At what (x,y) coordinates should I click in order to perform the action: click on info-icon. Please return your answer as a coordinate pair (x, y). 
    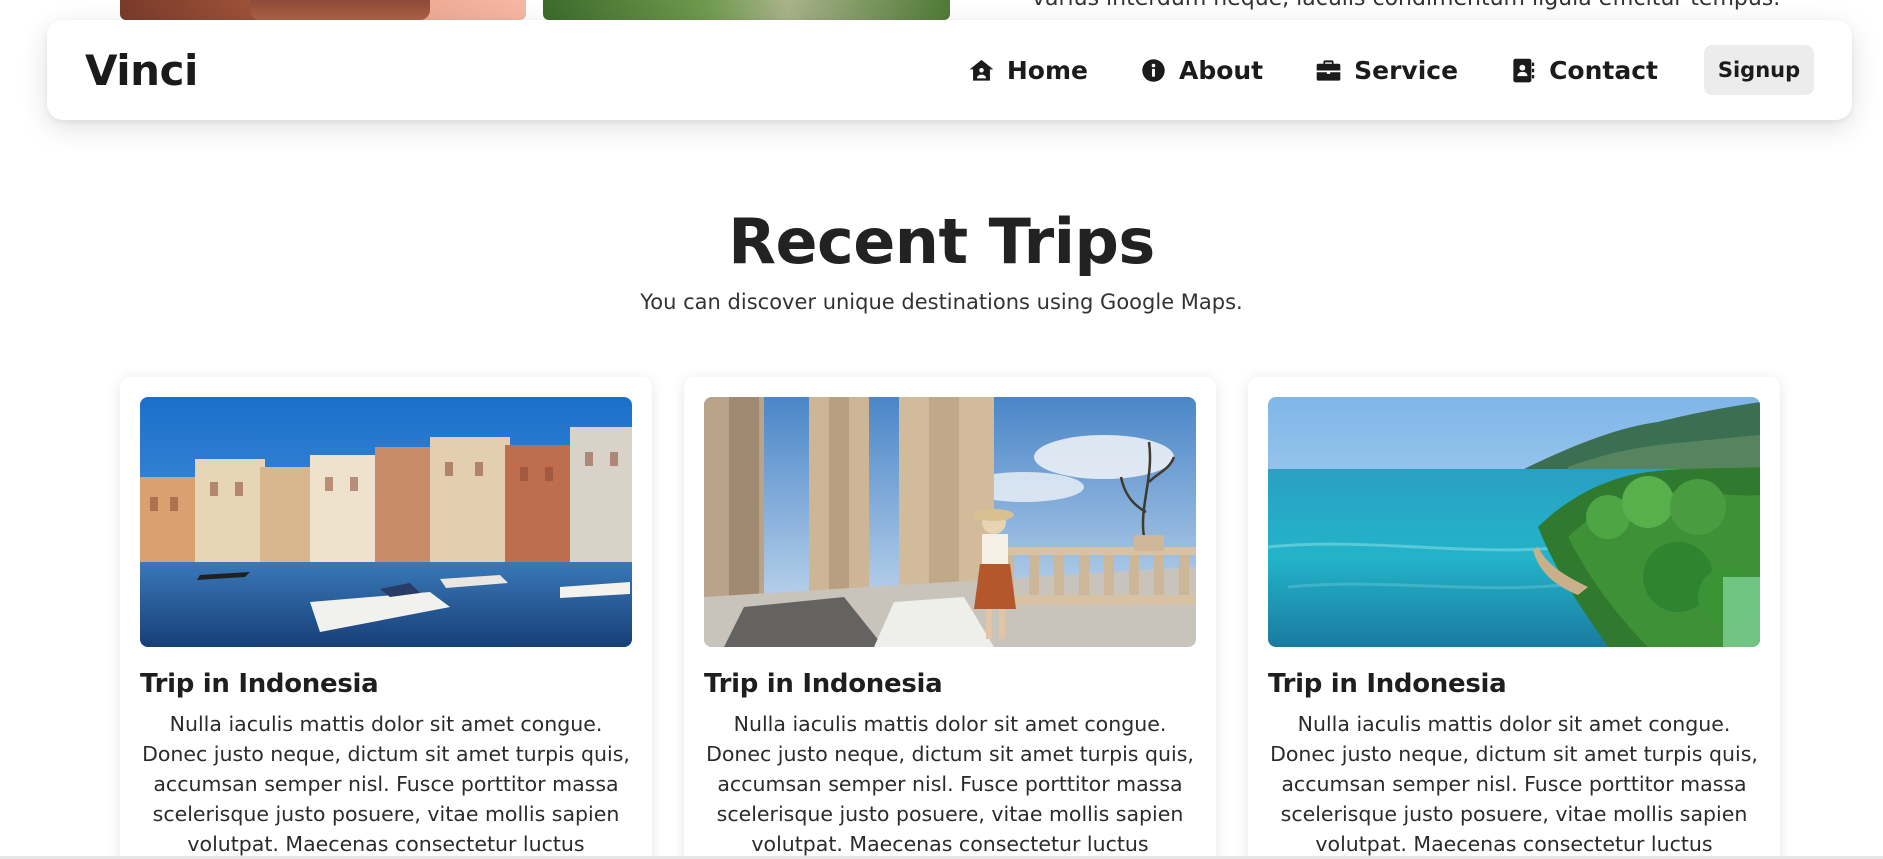
    Looking at the image, I should click on (1153, 70).